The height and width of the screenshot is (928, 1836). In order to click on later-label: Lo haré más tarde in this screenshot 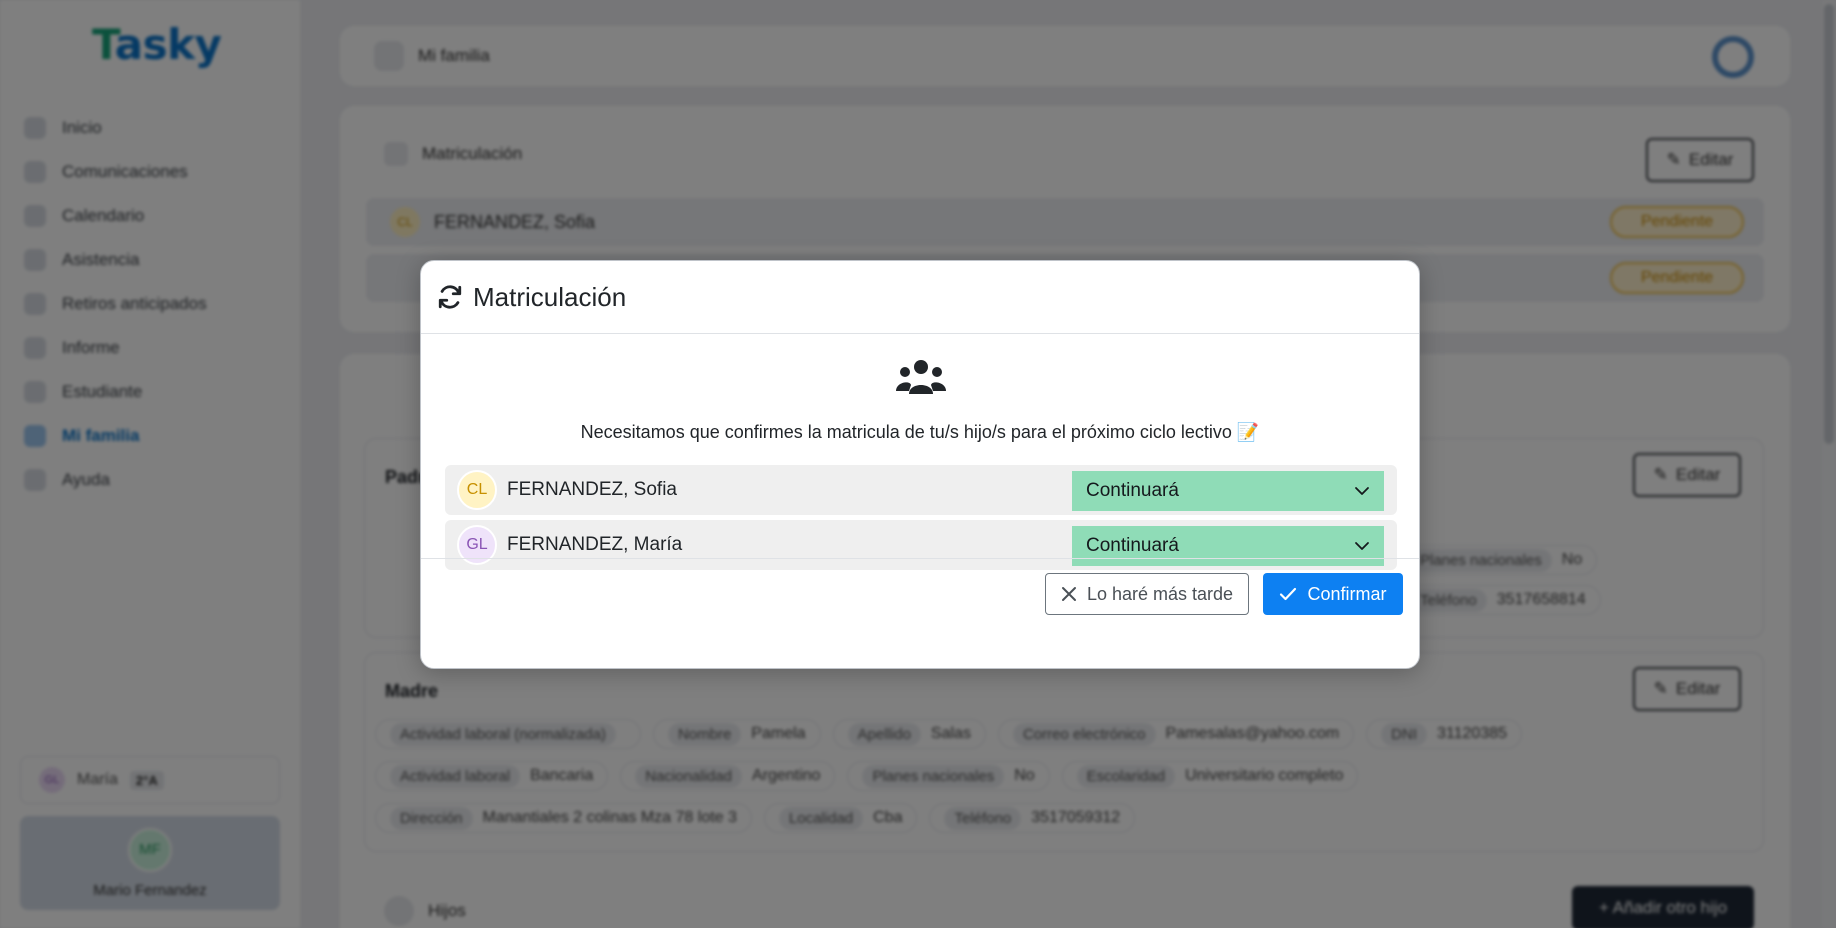, I will do `click(1160, 593)`.